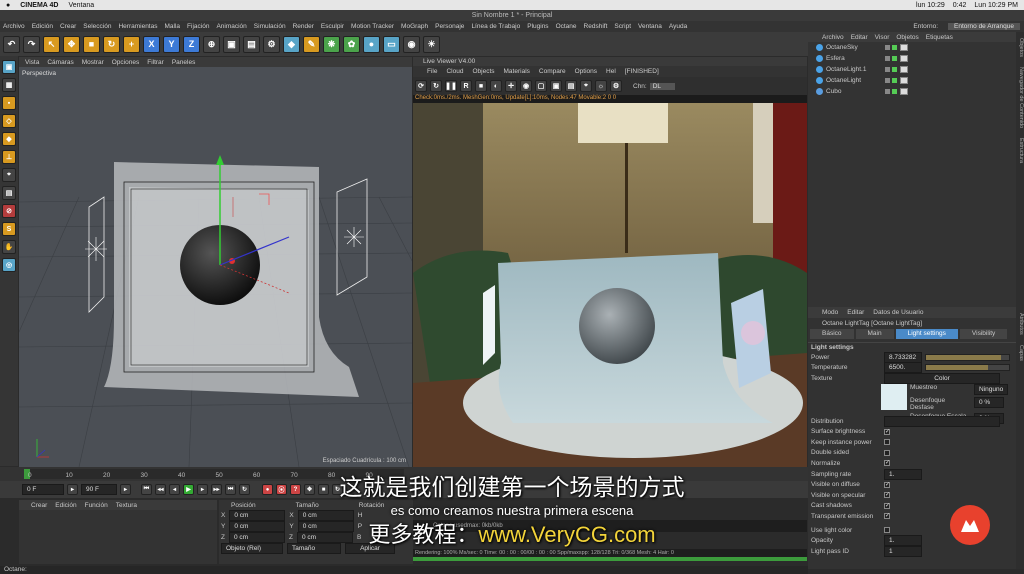  Describe the element at coordinates (436, 86) in the screenshot. I see `restart-icon: ↻` at that location.